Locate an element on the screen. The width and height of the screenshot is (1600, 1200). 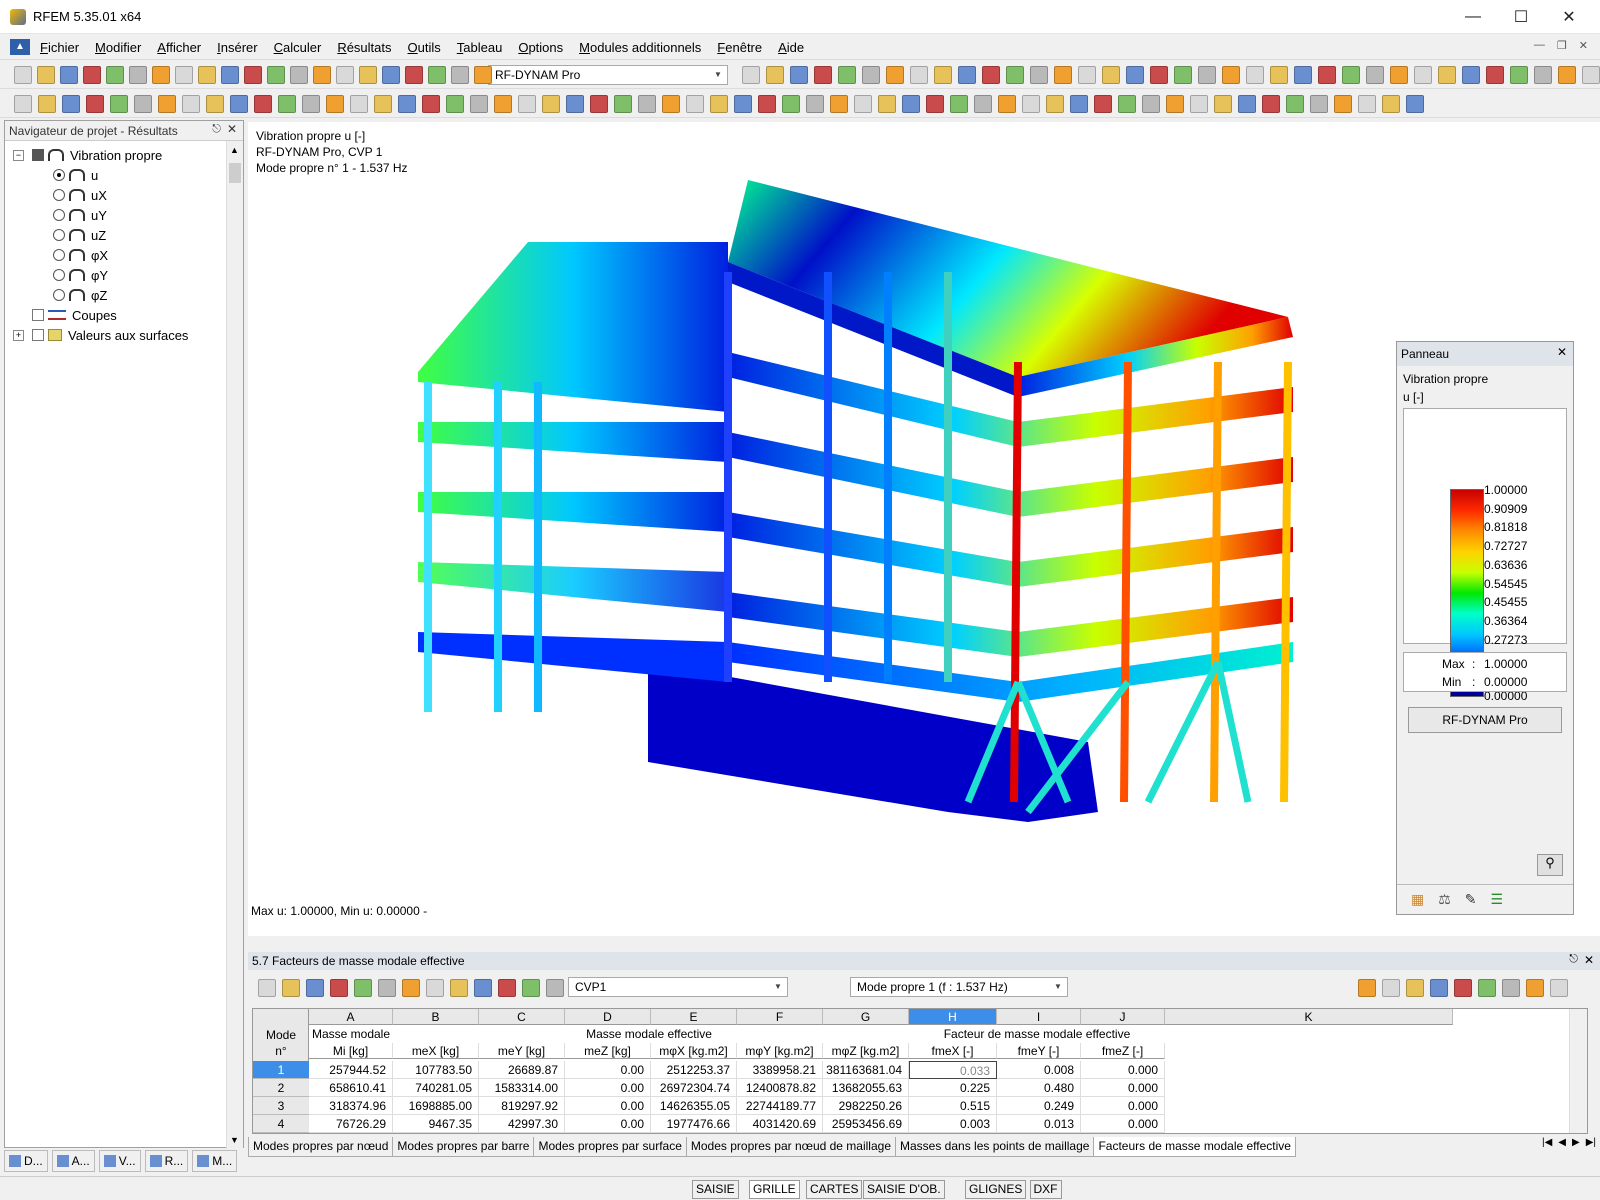
row-header: 2 is located at coordinates (281, 1088).